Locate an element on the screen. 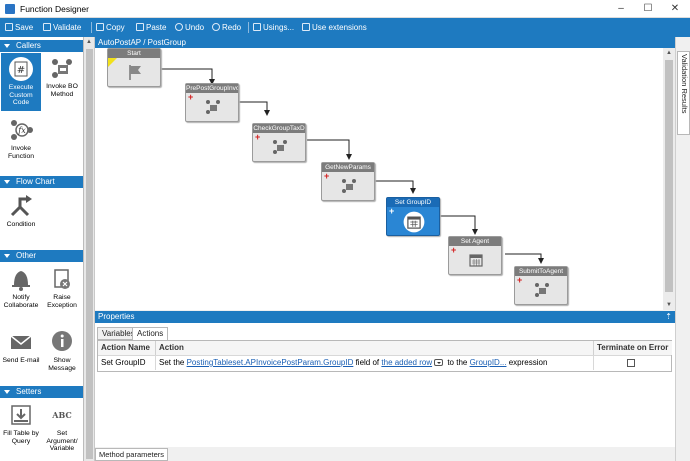  breadcrumb: AutoPostAP / PostGroup is located at coordinates (385, 42).